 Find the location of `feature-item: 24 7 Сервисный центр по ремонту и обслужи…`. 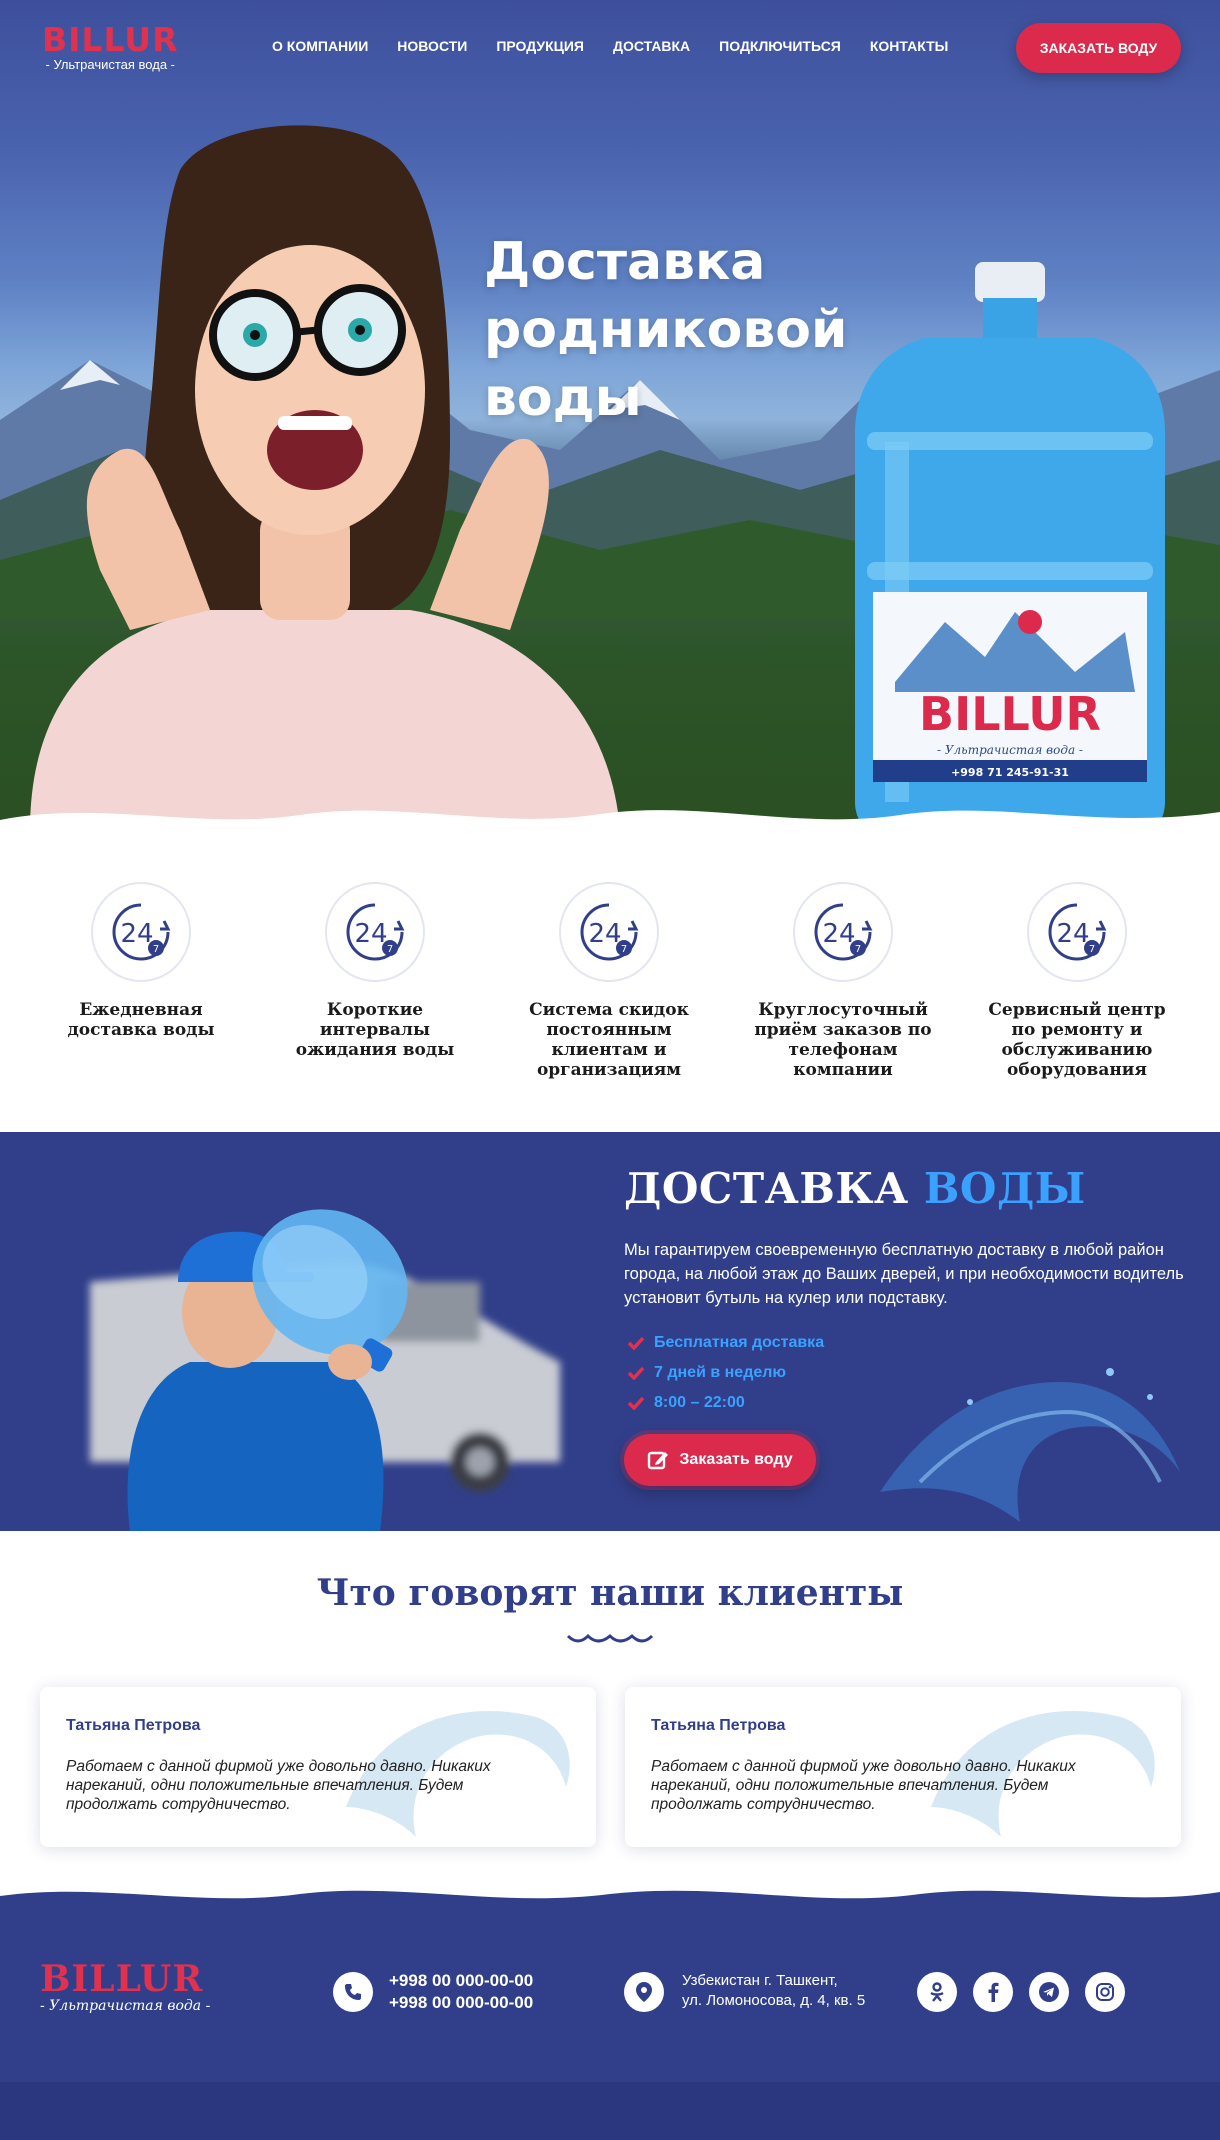

feature-item: 24 7 Сервисный центр по ремонту и обслужи… is located at coordinates (1077, 981).